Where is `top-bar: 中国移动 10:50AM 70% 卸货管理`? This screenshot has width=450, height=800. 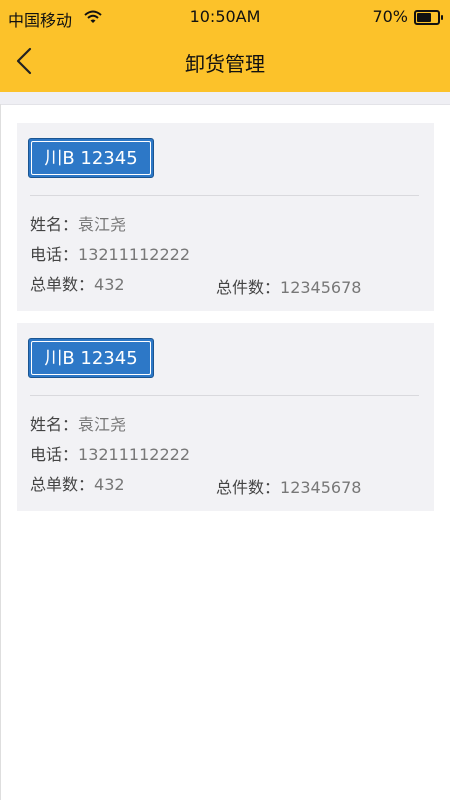 top-bar: 中国移动 10:50AM 70% 卸货管理 is located at coordinates (225, 46).